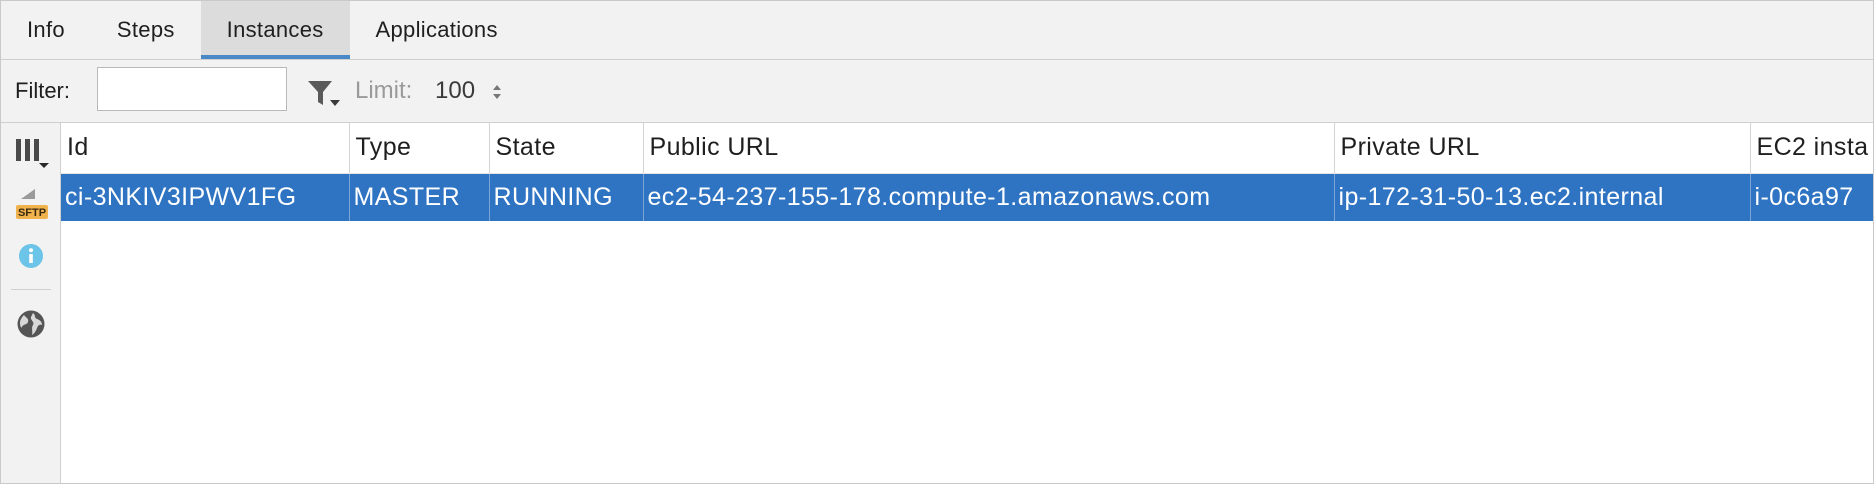  Describe the element at coordinates (419, 148) in the screenshot. I see `column-header-type: Type` at that location.